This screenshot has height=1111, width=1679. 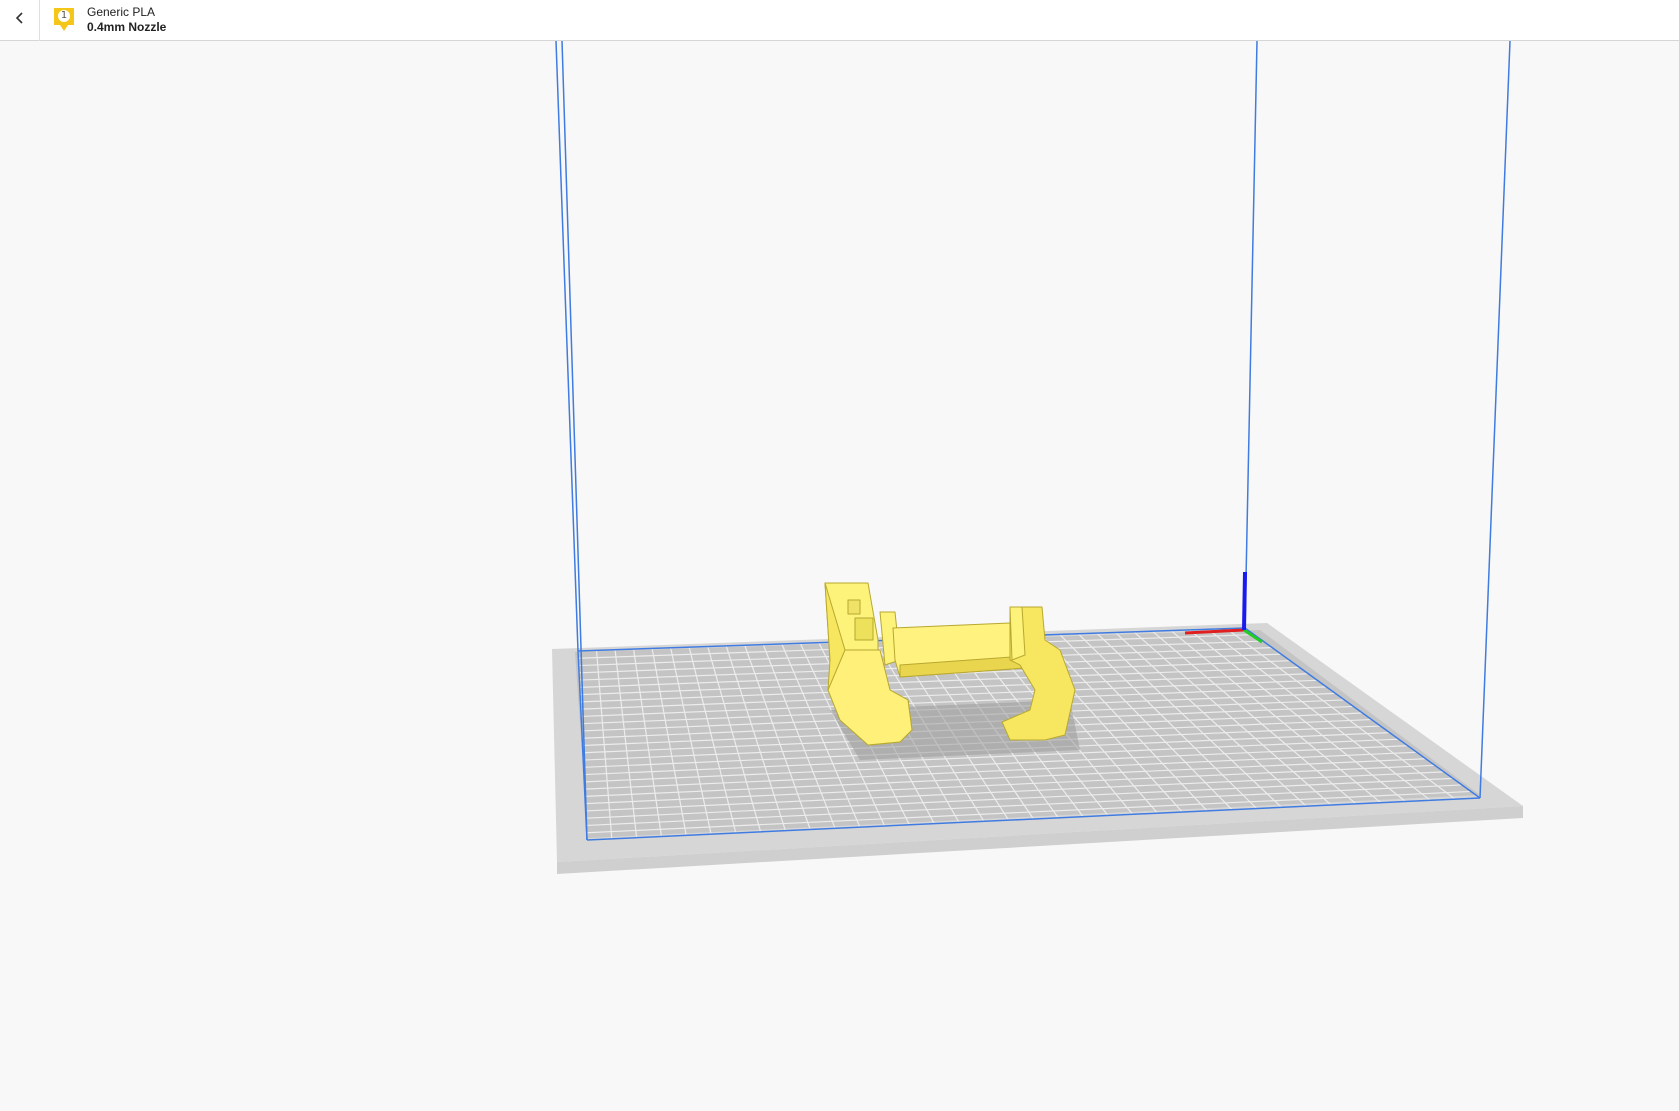 What do you see at coordinates (127, 27) in the screenshot?
I see `nozzle-size: 0.4mm Nozzle` at bounding box center [127, 27].